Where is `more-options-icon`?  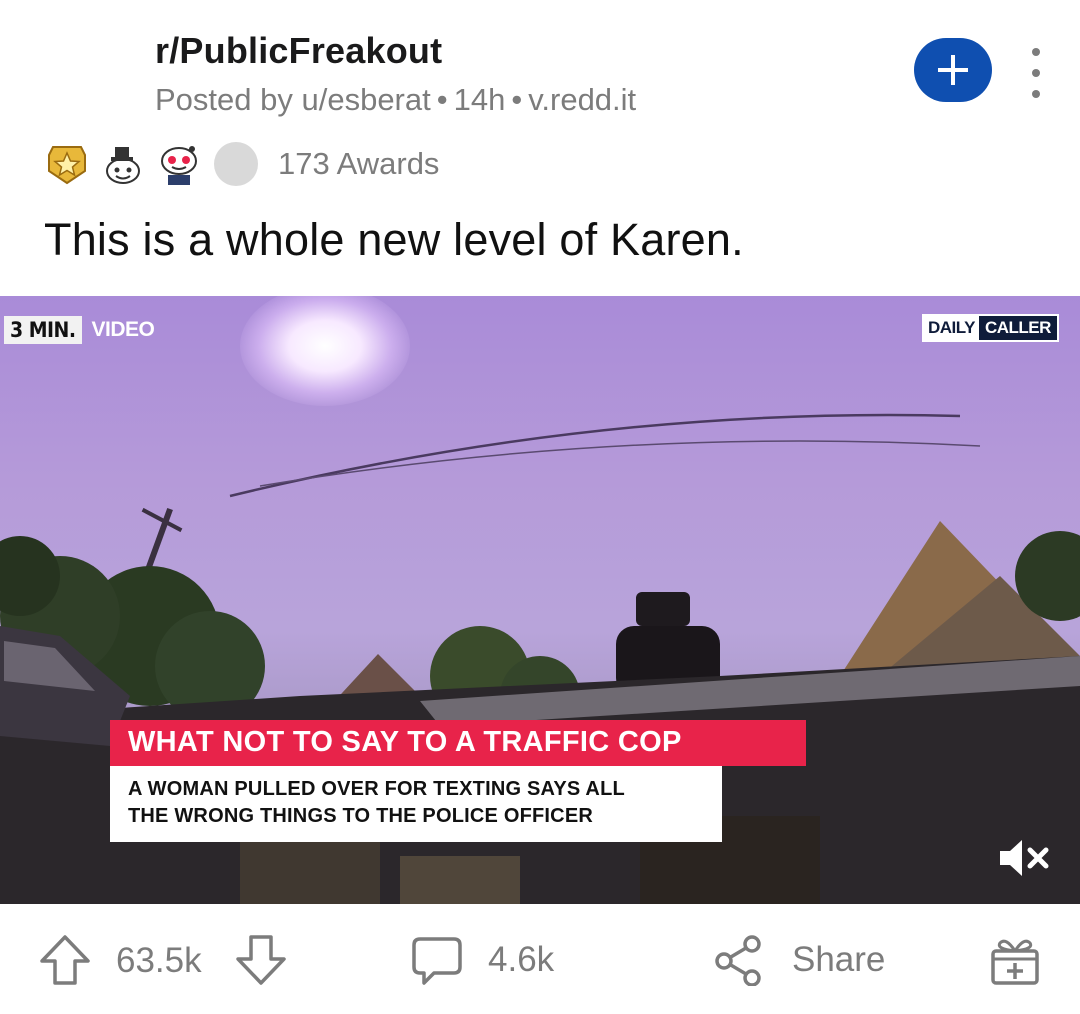
more-options-icon is located at coordinates (1036, 73).